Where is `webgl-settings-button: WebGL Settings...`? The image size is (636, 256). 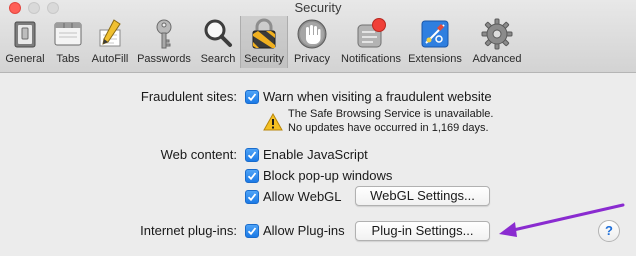
webgl-settings-button: WebGL Settings... is located at coordinates (422, 196).